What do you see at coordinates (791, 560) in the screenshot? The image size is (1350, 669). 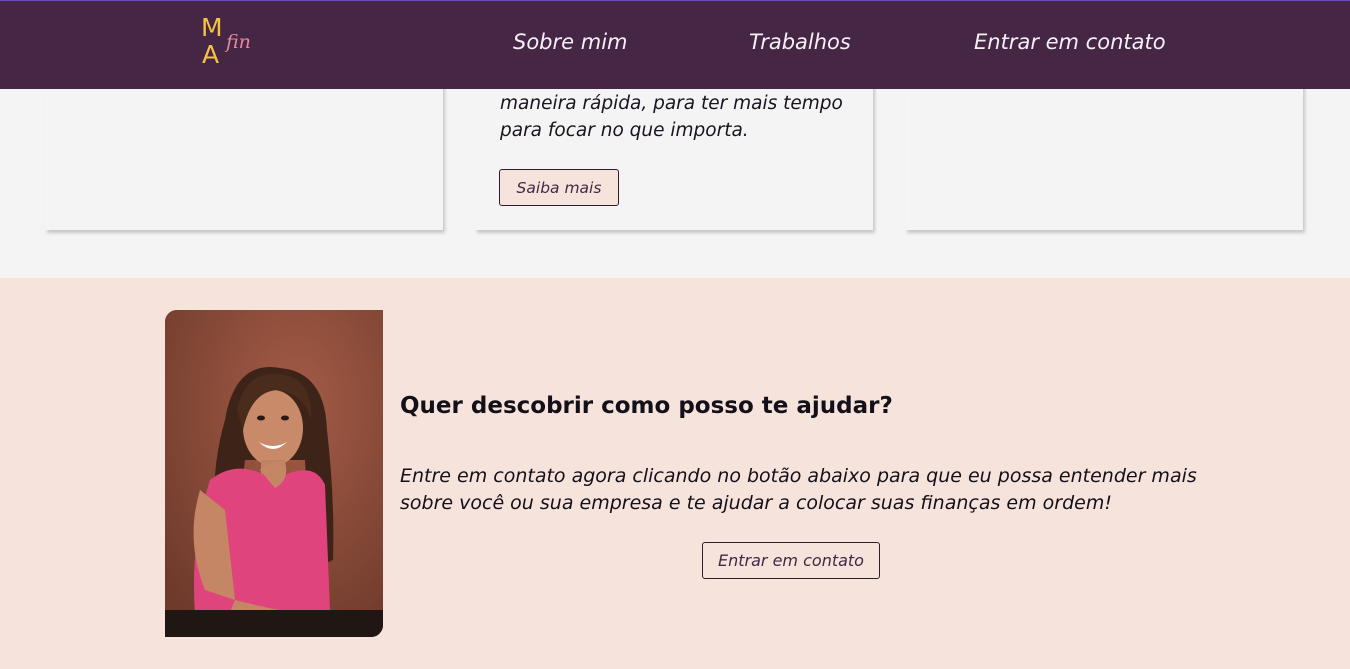 I see `entrar-em-contato-button: Entrar em contato` at bounding box center [791, 560].